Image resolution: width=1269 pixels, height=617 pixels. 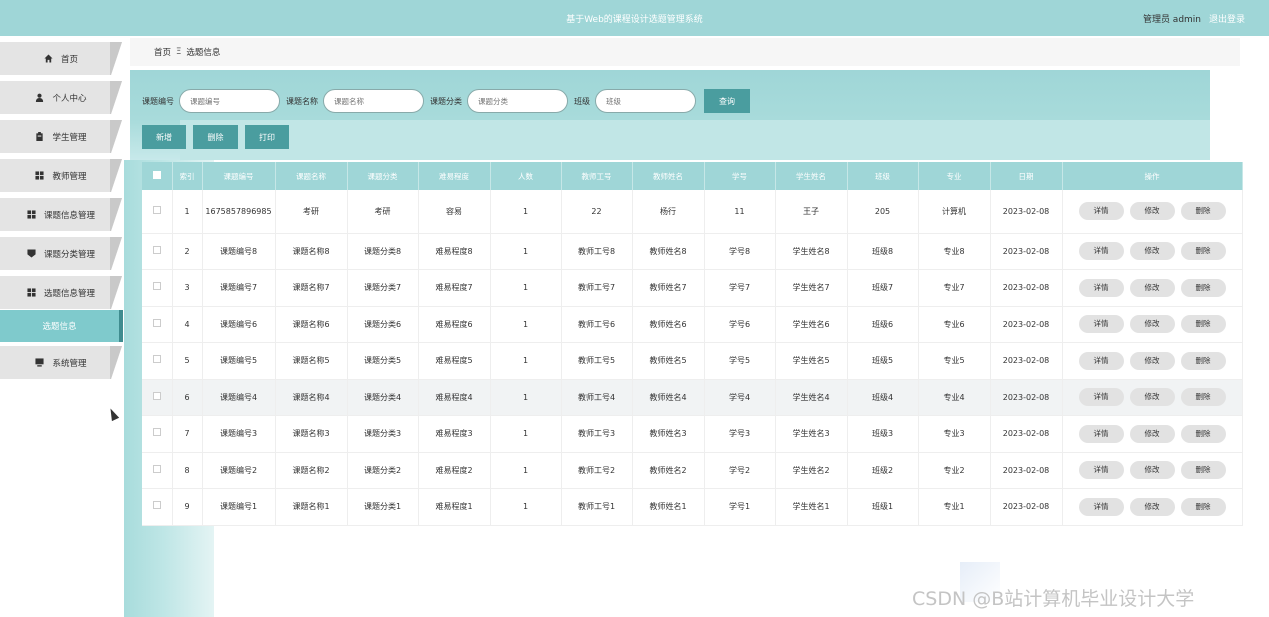 What do you see at coordinates (40, 362) in the screenshot?
I see `monitor-icon` at bounding box center [40, 362].